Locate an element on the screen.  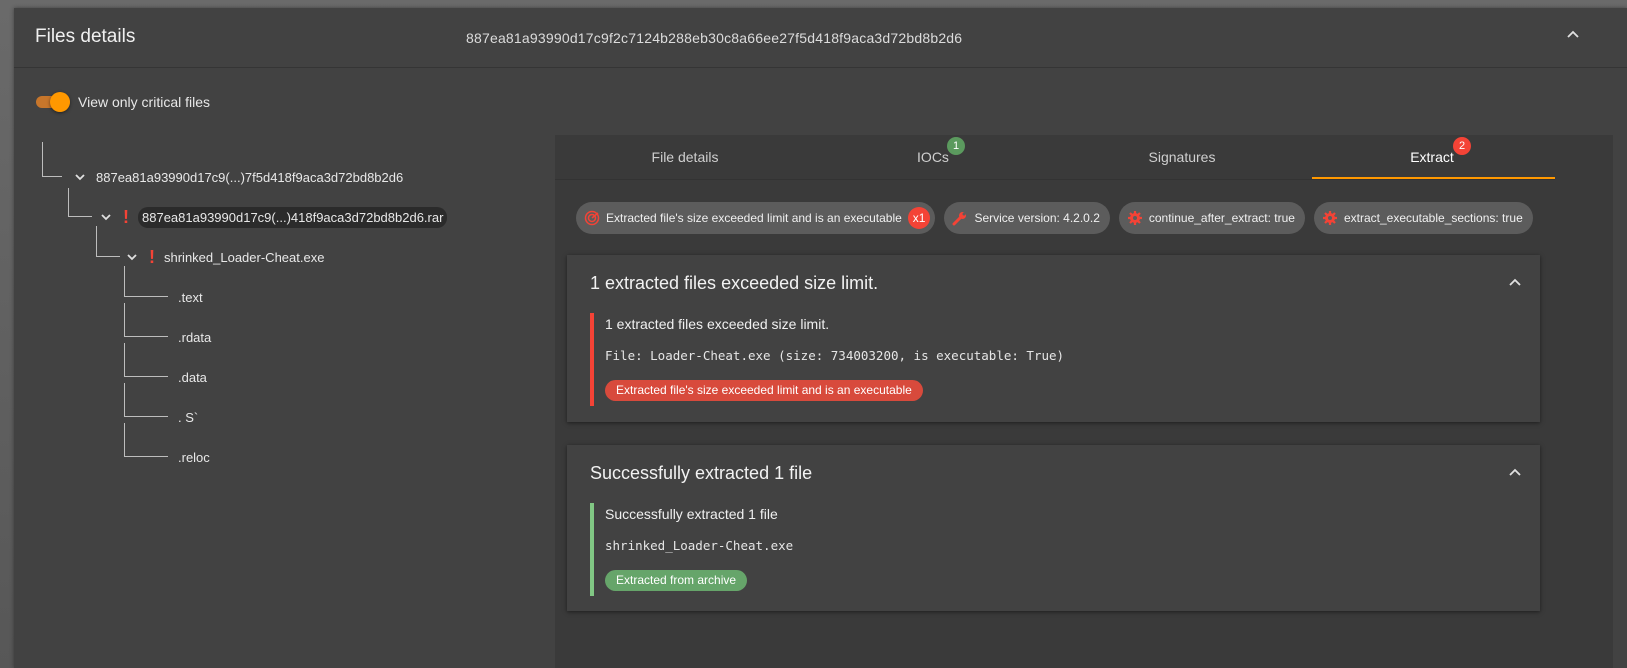
tree-node-label: shrinked_Loader-Cheat.exe is located at coordinates (244, 257).